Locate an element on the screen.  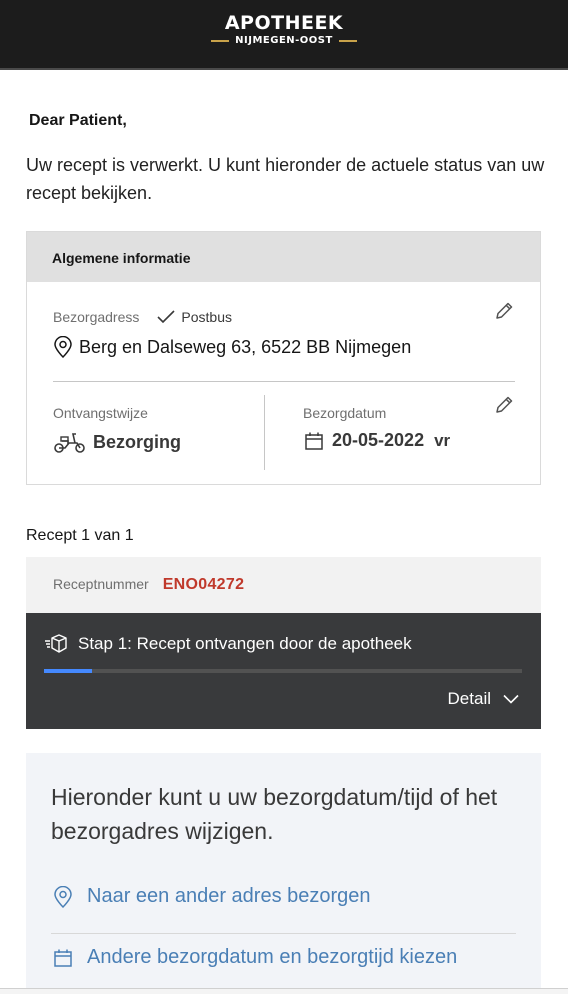
top-header: APOTHEEK NIJMEGEN-OOST is located at coordinates (284, 35).